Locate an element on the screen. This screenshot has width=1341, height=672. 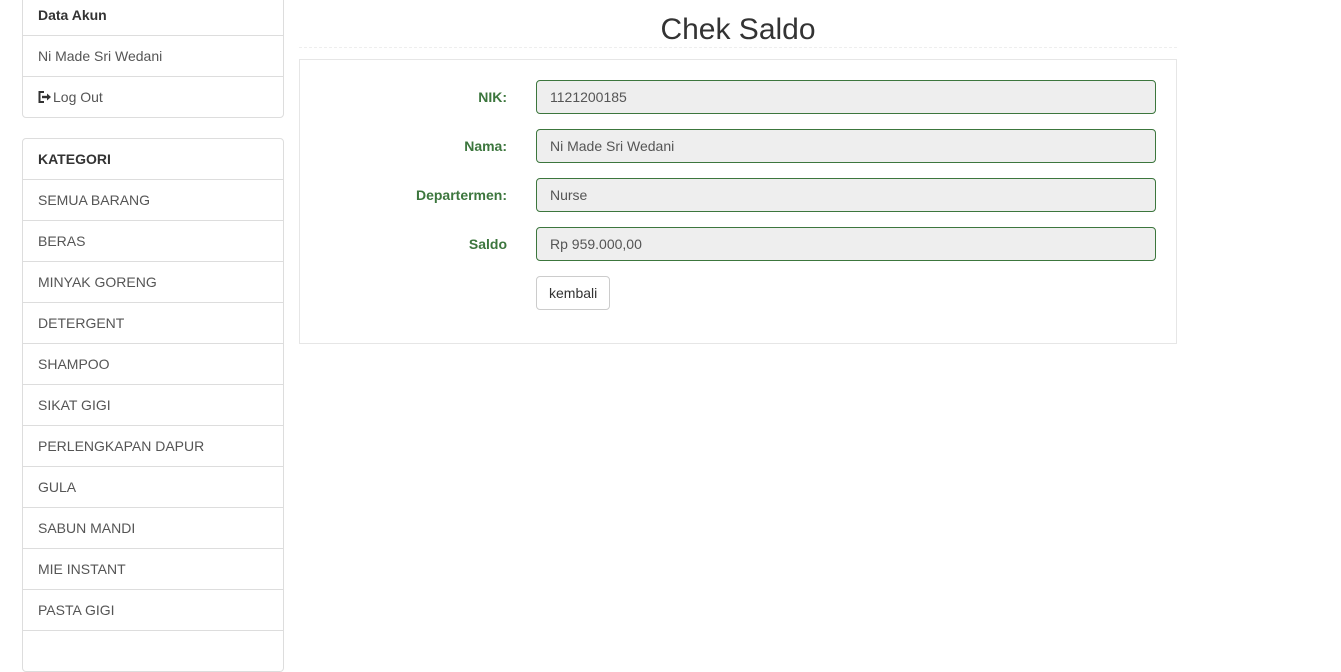
category-item: PASTA GIGI is located at coordinates (153, 610).